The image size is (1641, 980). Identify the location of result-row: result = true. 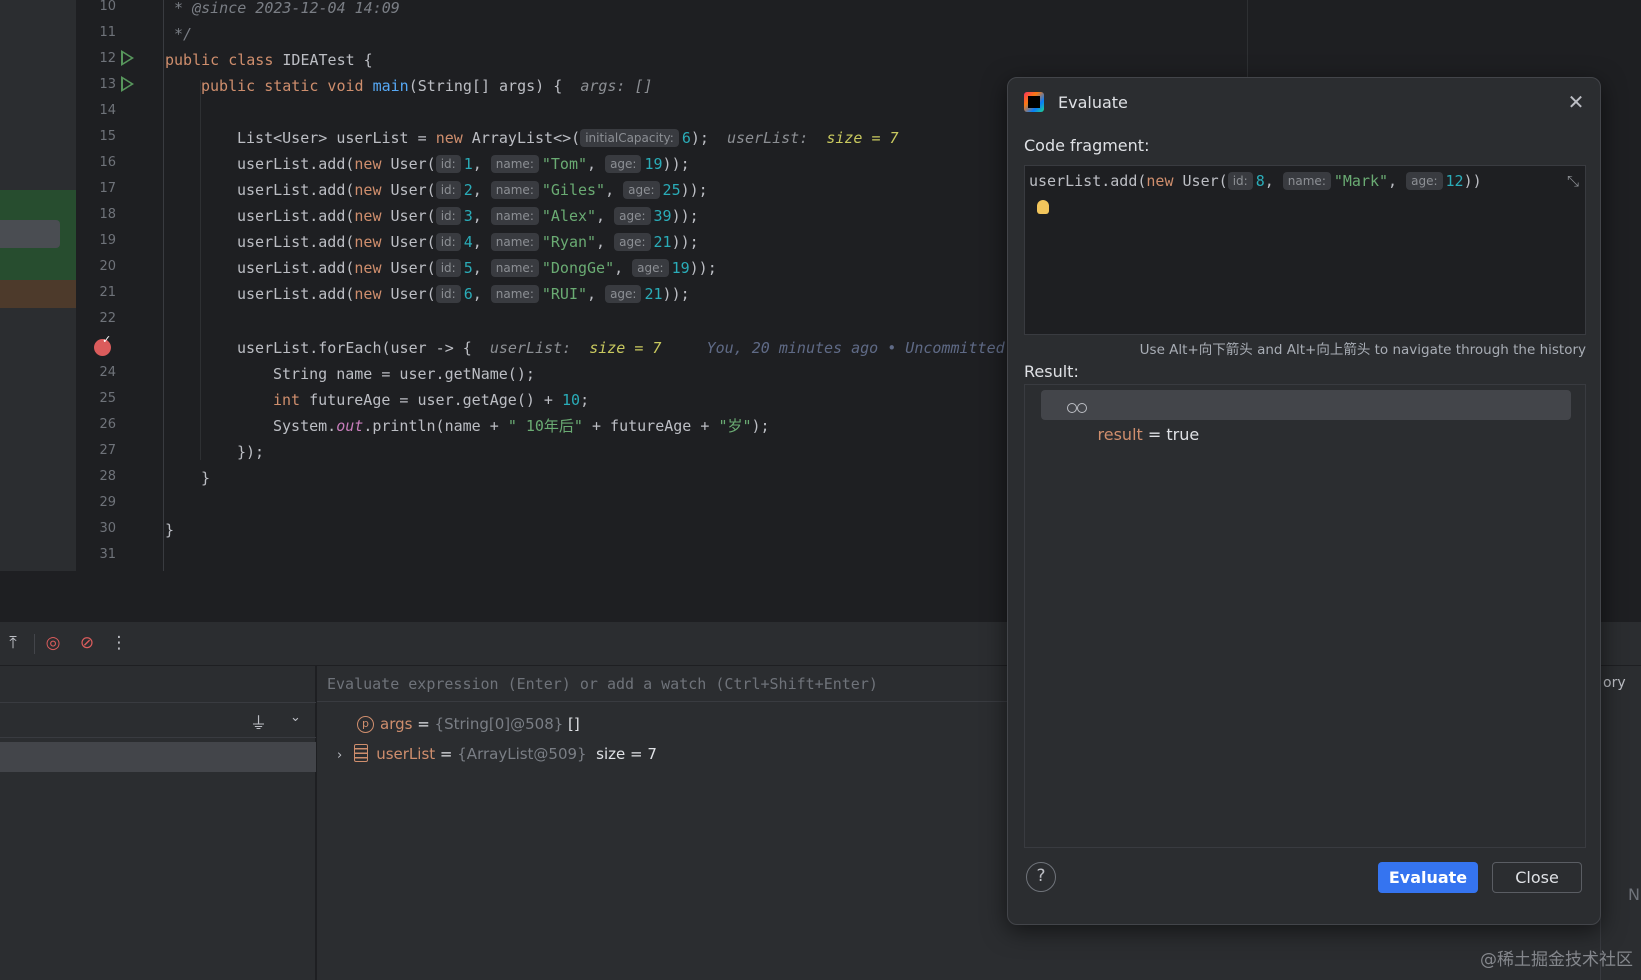
(1306, 417).